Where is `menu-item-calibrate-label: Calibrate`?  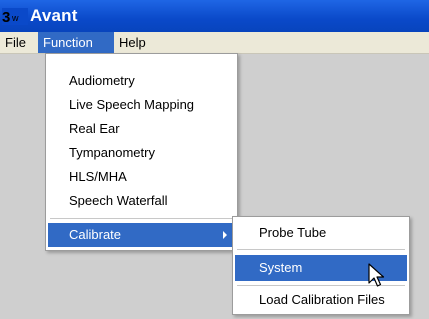 menu-item-calibrate-label: Calibrate is located at coordinates (95, 234).